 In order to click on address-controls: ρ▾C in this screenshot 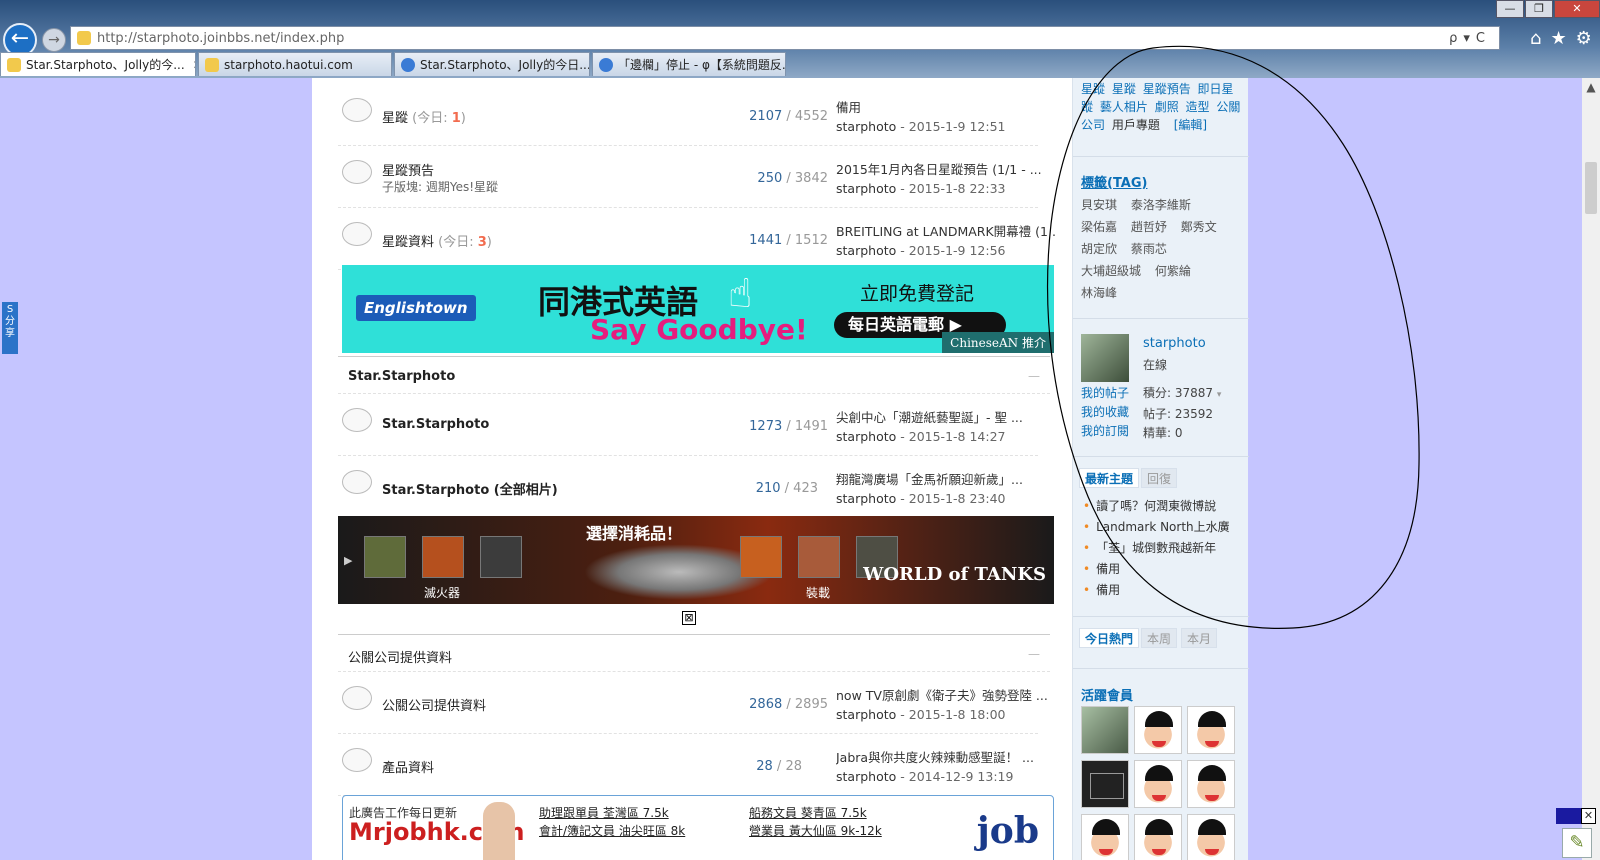, I will do `click(1474, 38)`.